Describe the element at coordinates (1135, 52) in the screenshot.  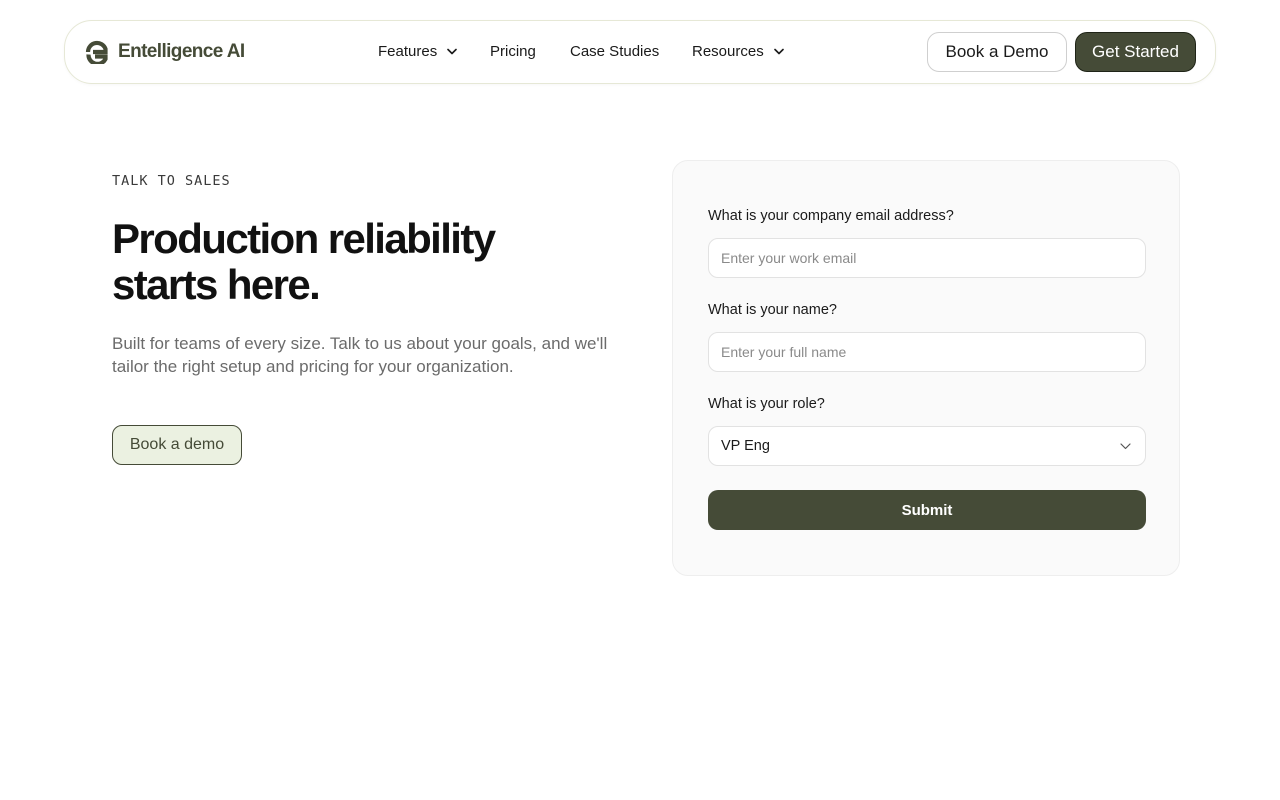
I see `get-started-button: Get Started` at that location.